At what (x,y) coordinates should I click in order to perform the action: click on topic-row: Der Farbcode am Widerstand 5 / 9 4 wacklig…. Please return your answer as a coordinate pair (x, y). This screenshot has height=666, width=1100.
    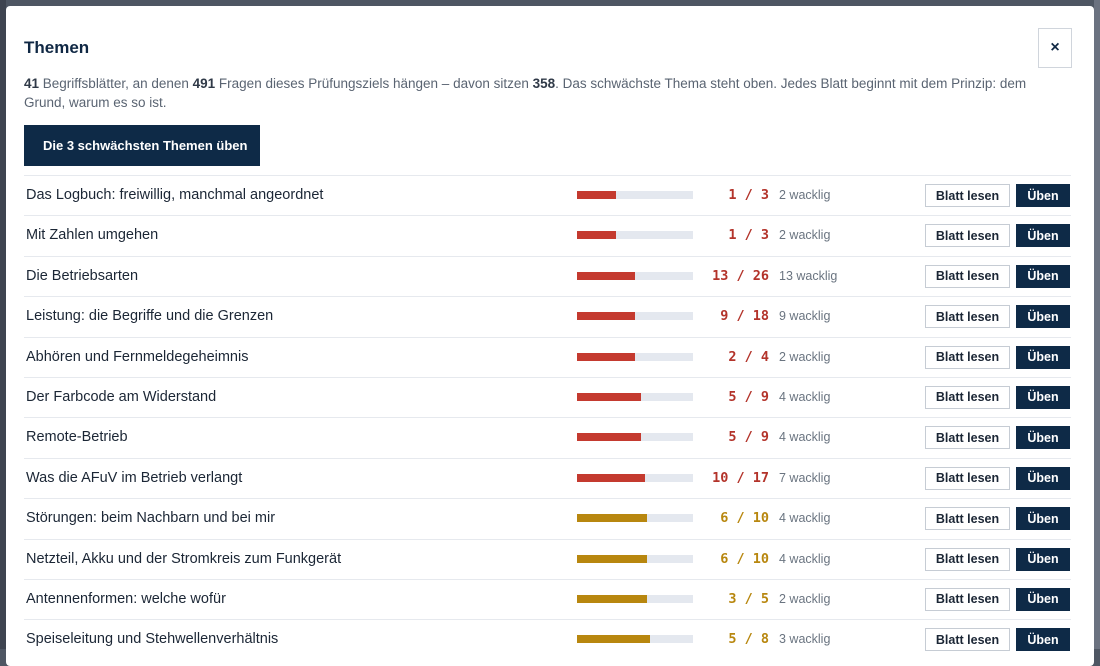
    Looking at the image, I should click on (547, 396).